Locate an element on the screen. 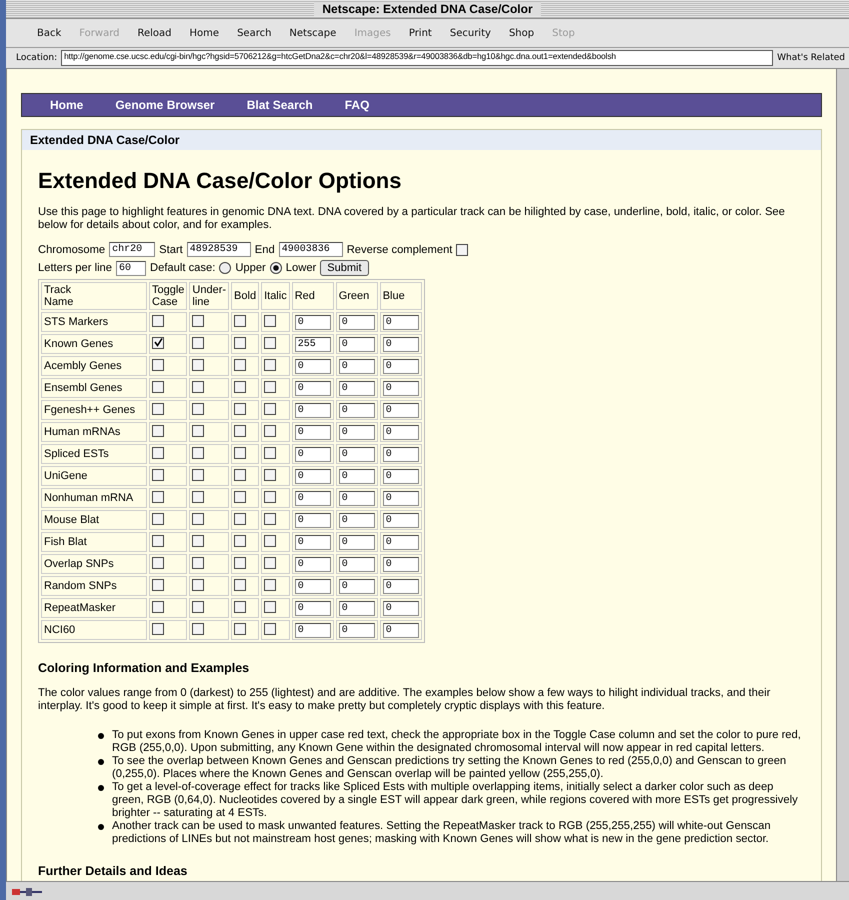 The image size is (849, 900). whats-related-button: What's Related is located at coordinates (811, 58).